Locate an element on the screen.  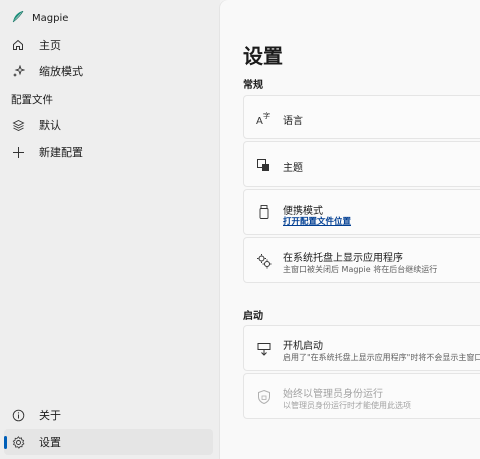
nav-item-label: 设置 is located at coordinates (50, 442).